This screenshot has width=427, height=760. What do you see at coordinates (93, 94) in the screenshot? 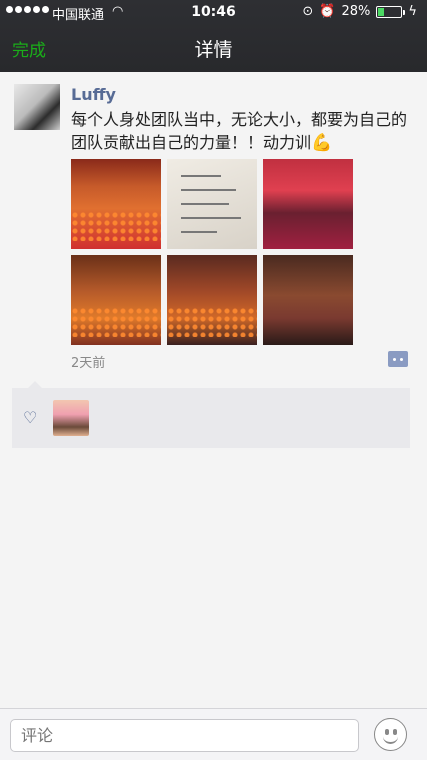
I see `author-name: Luffy` at bounding box center [93, 94].